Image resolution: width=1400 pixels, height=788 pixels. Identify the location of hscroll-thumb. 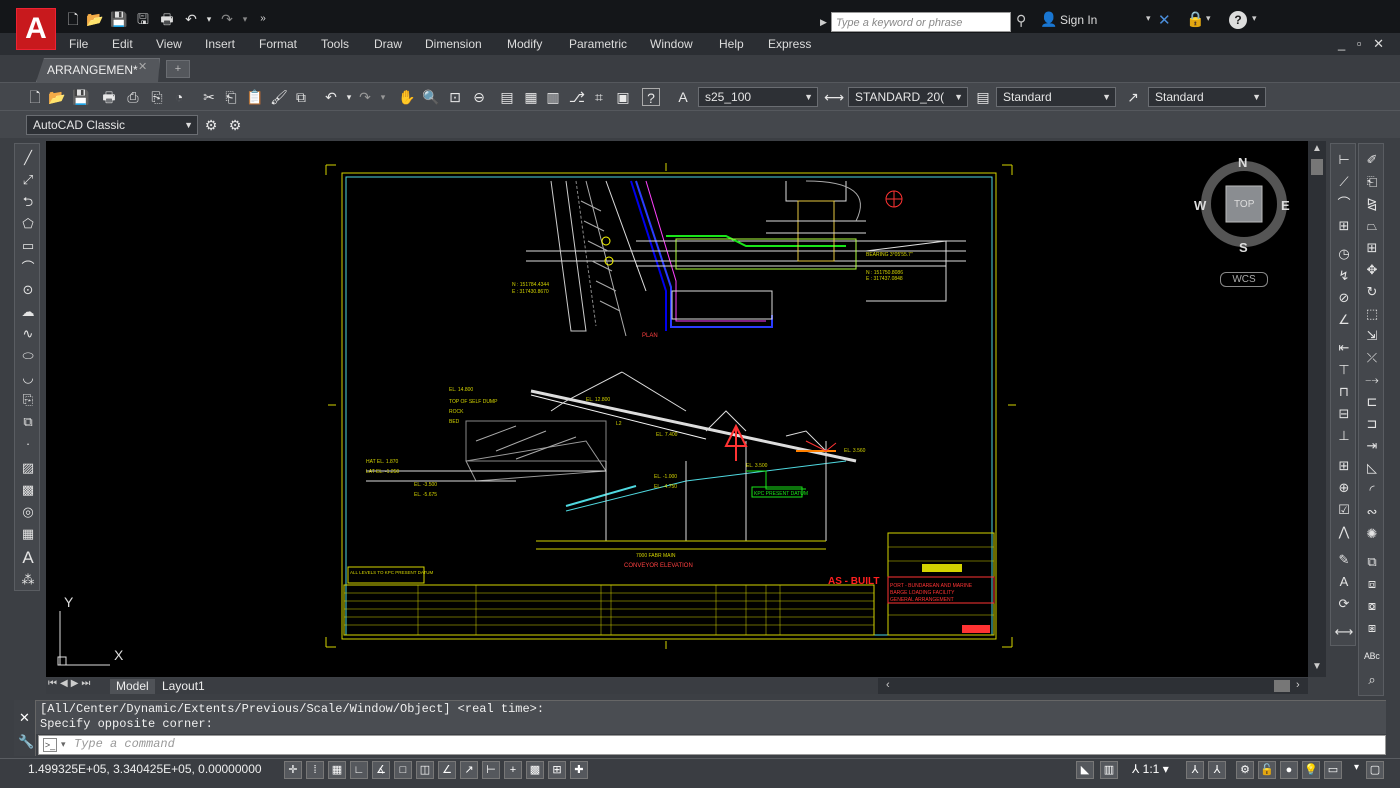
(1282, 686).